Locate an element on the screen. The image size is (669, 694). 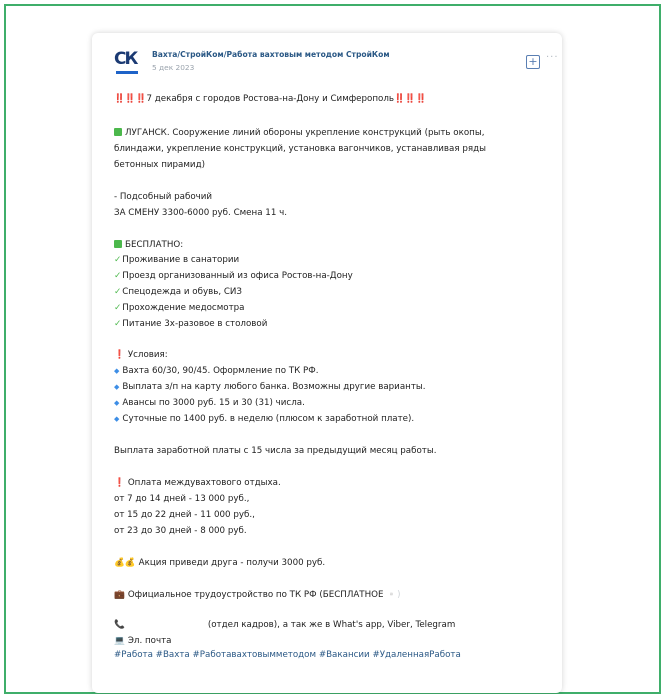
list-item: от 7 до 14 дней - 13 000 руб., is located at coordinates (182, 499).